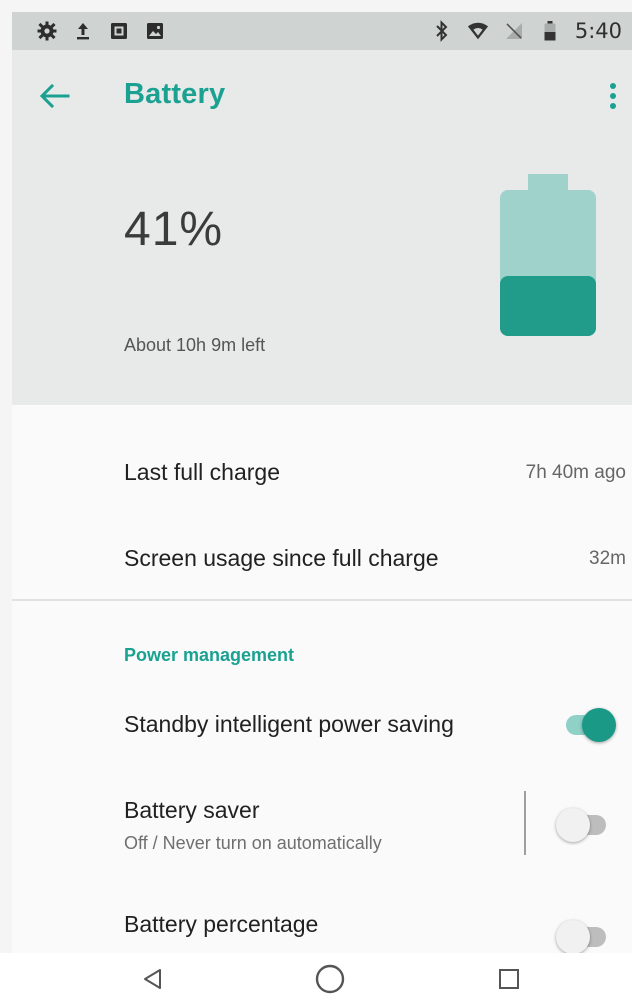 This screenshot has height=1000, width=632. Describe the element at coordinates (548, 183) in the screenshot. I see `battery-cap` at that location.